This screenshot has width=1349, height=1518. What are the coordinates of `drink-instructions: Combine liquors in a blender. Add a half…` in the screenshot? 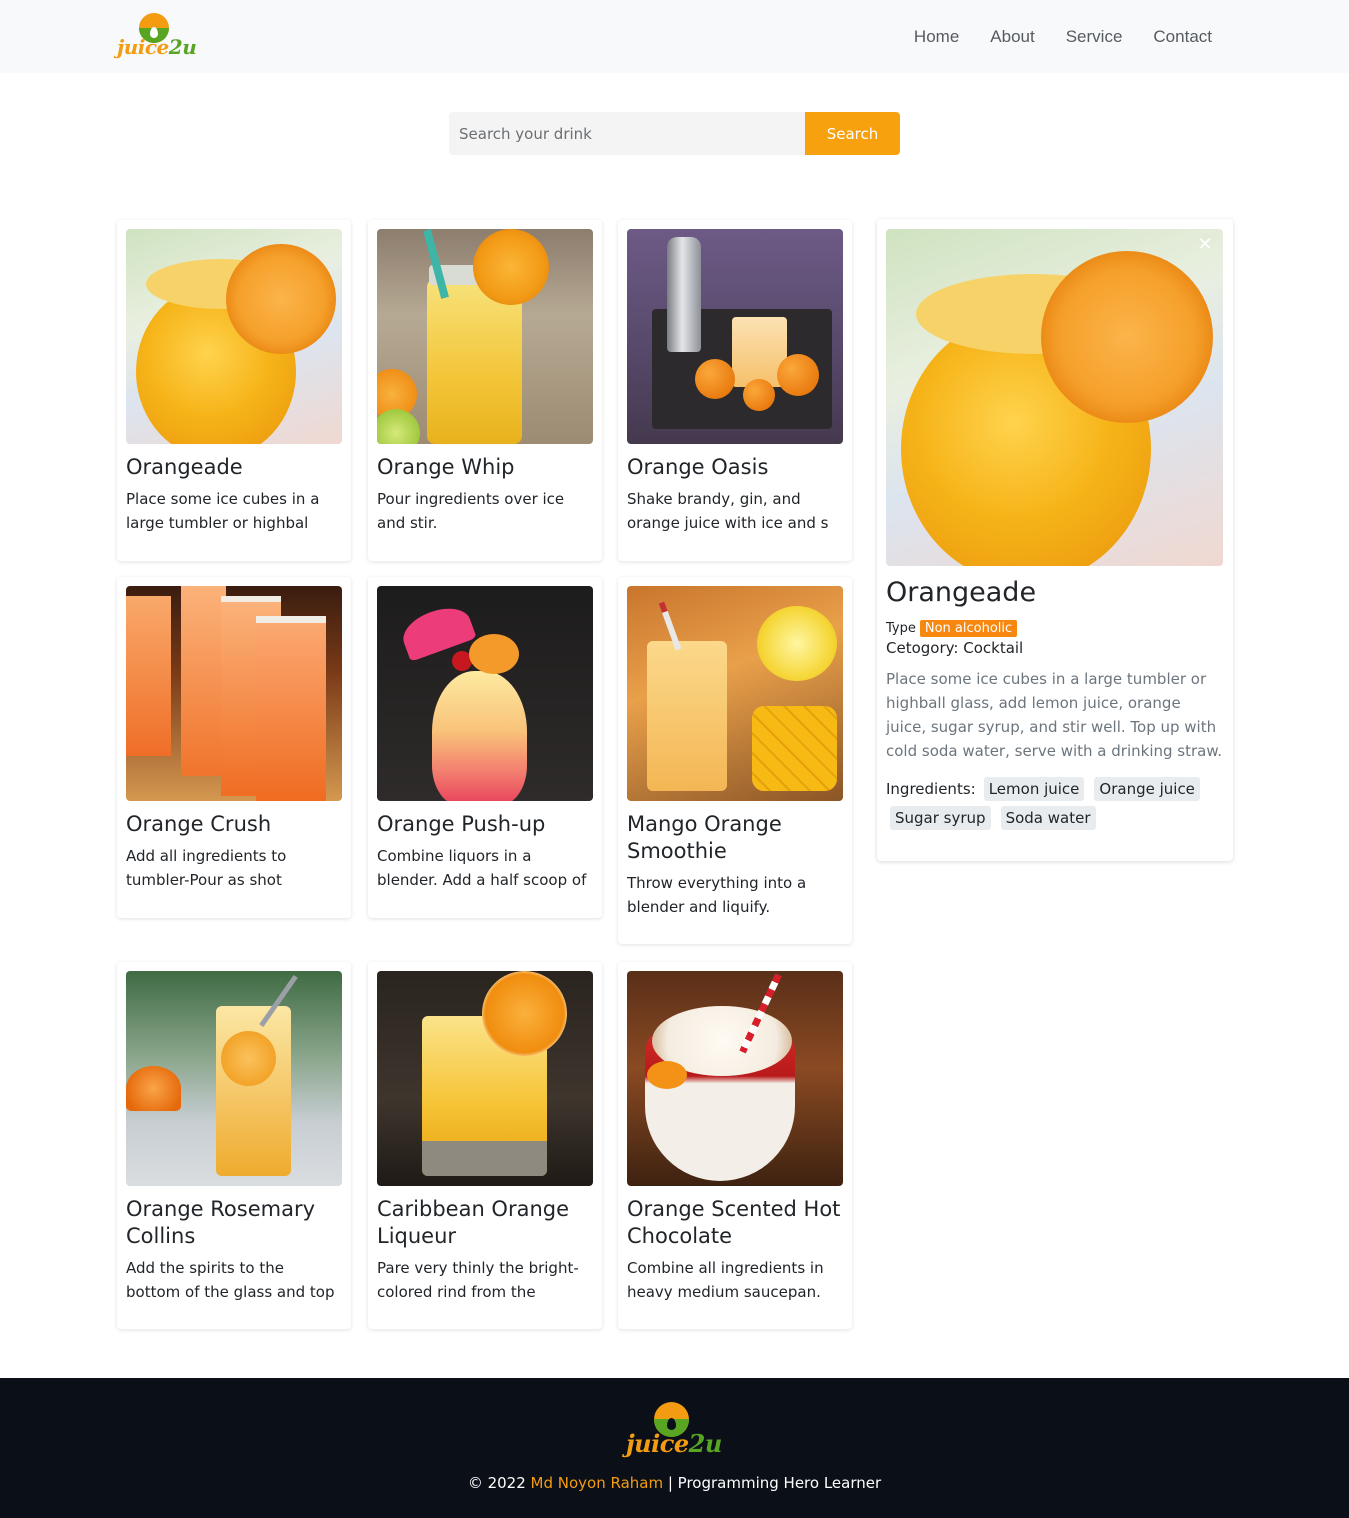 It's located at (482, 868).